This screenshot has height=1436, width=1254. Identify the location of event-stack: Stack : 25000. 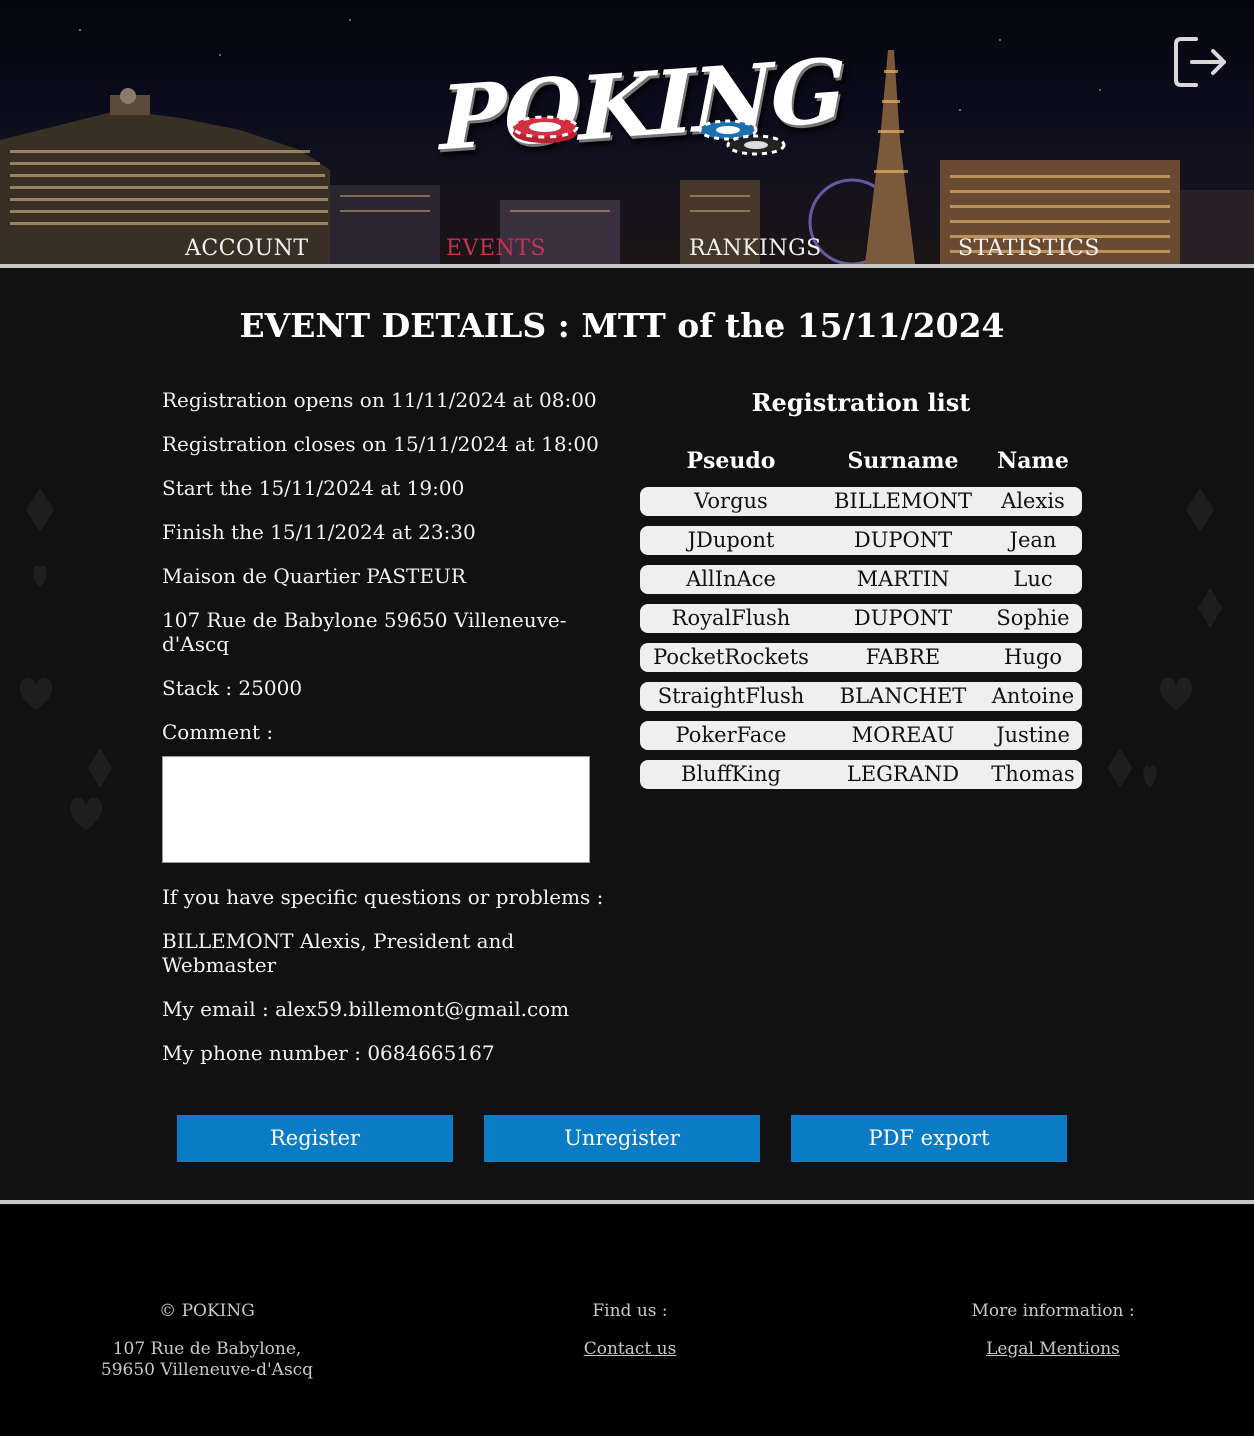
(232, 688).